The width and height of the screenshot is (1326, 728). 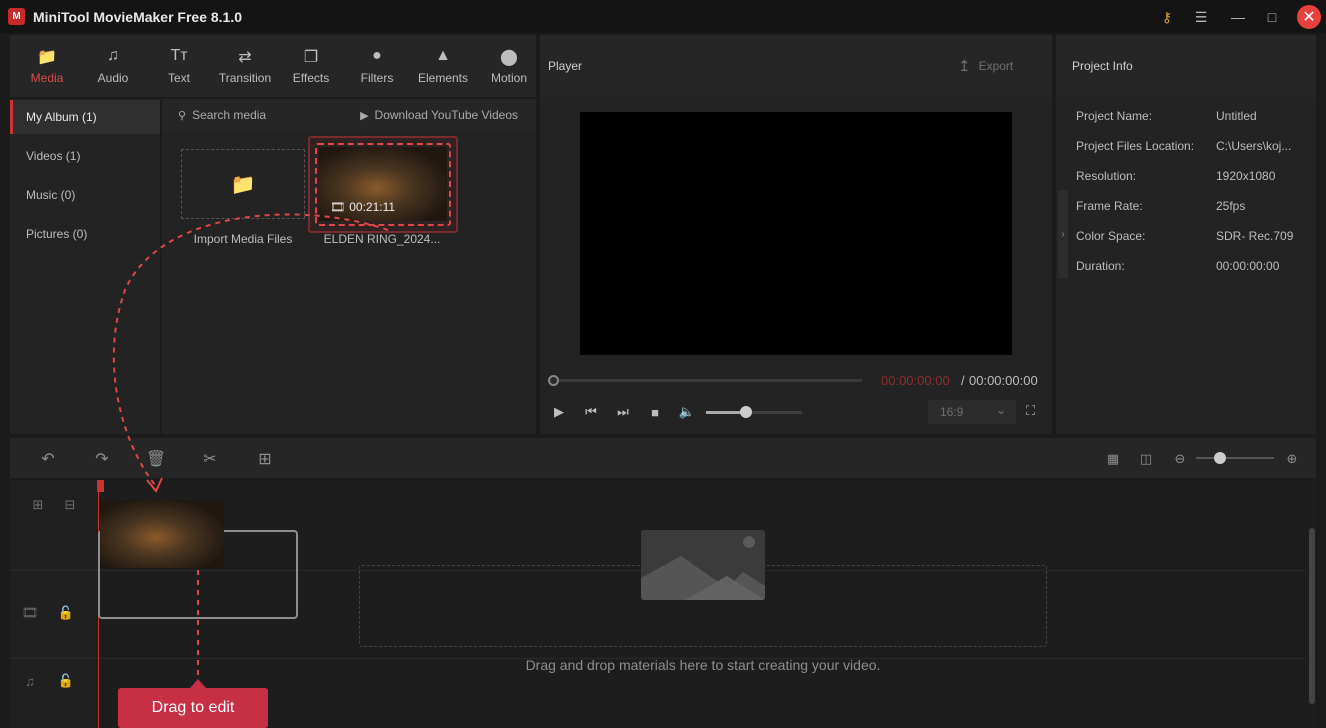 I want to click on tab-text: Tᴛ Text, so click(x=179, y=66).